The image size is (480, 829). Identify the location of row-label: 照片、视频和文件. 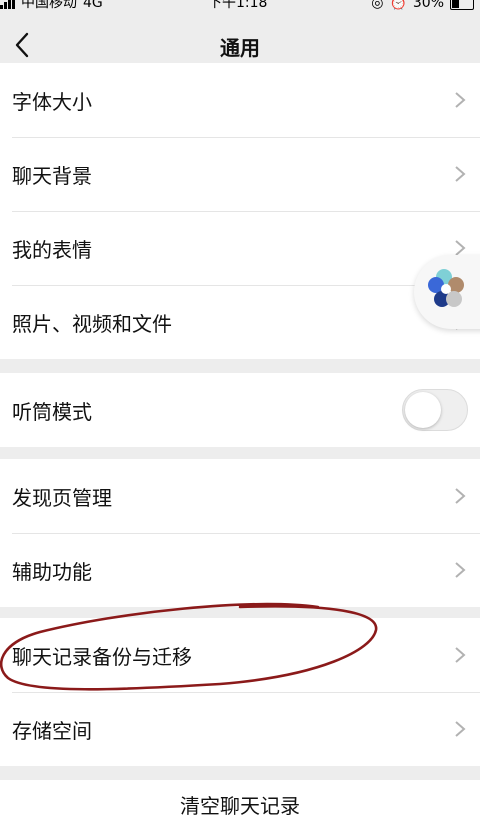
(92, 323).